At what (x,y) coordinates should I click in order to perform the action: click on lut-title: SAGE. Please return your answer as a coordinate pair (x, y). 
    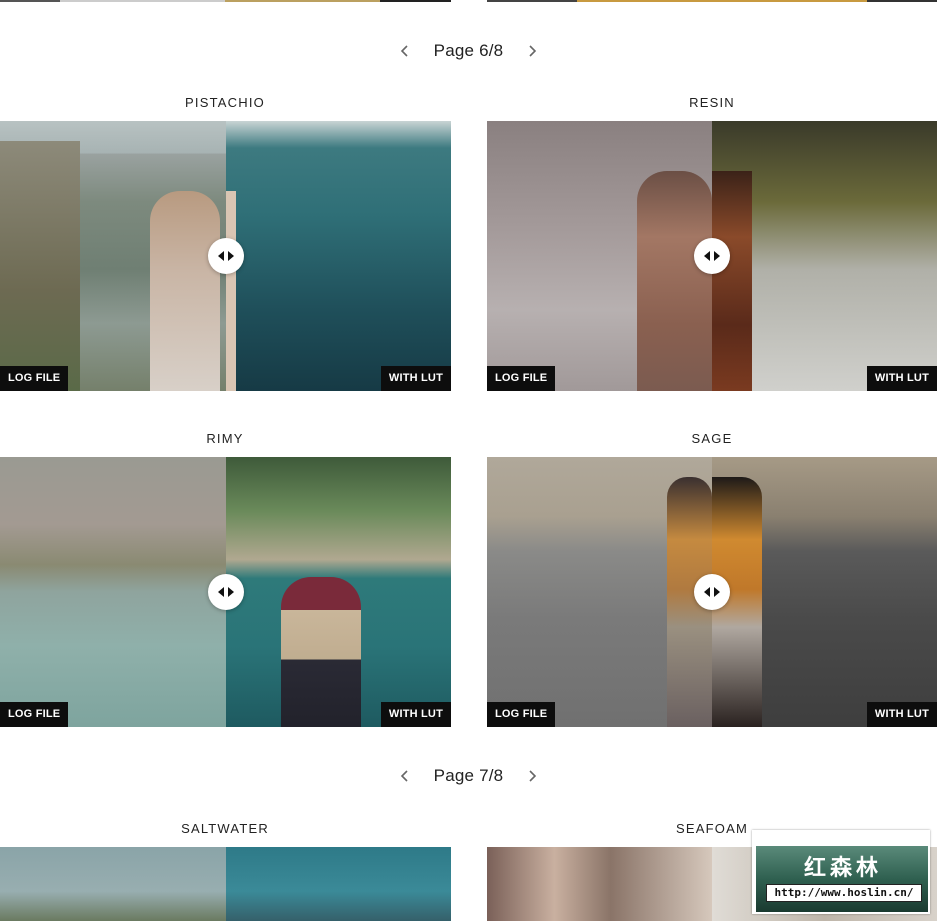
    Looking at the image, I should click on (712, 438).